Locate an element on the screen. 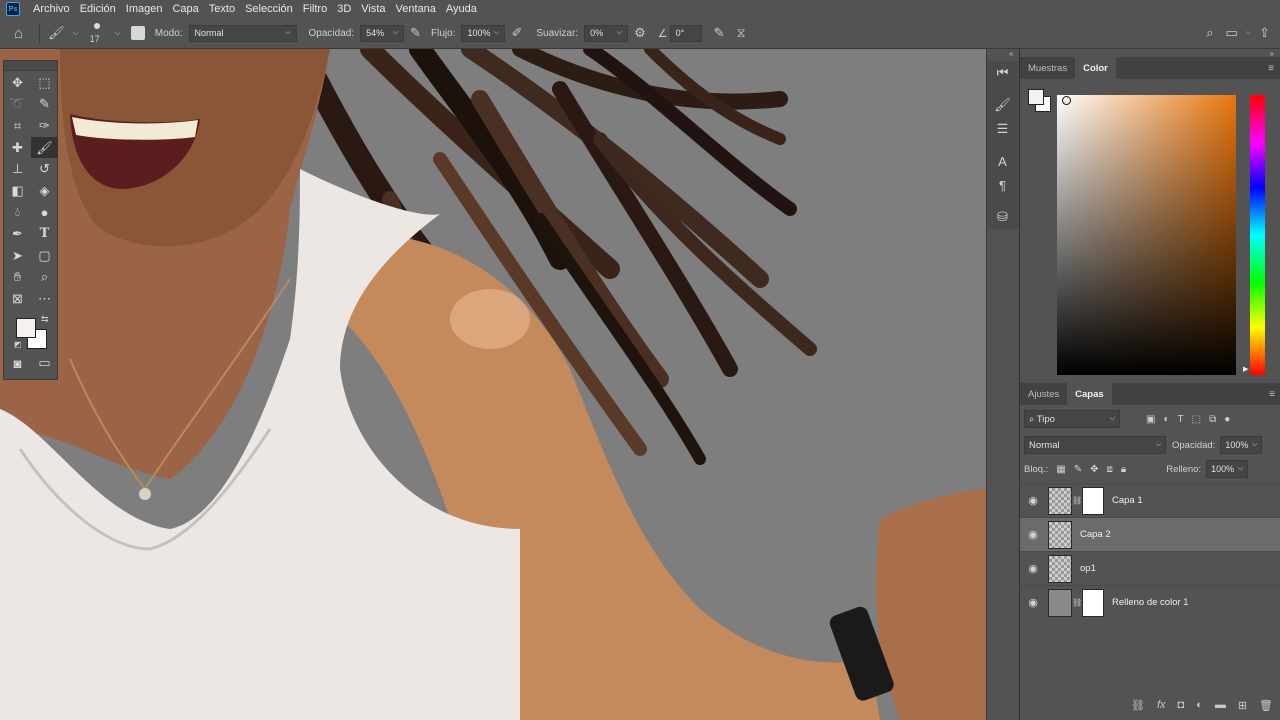 The image size is (1280, 720). menu-capa: Capa is located at coordinates (185, 9).